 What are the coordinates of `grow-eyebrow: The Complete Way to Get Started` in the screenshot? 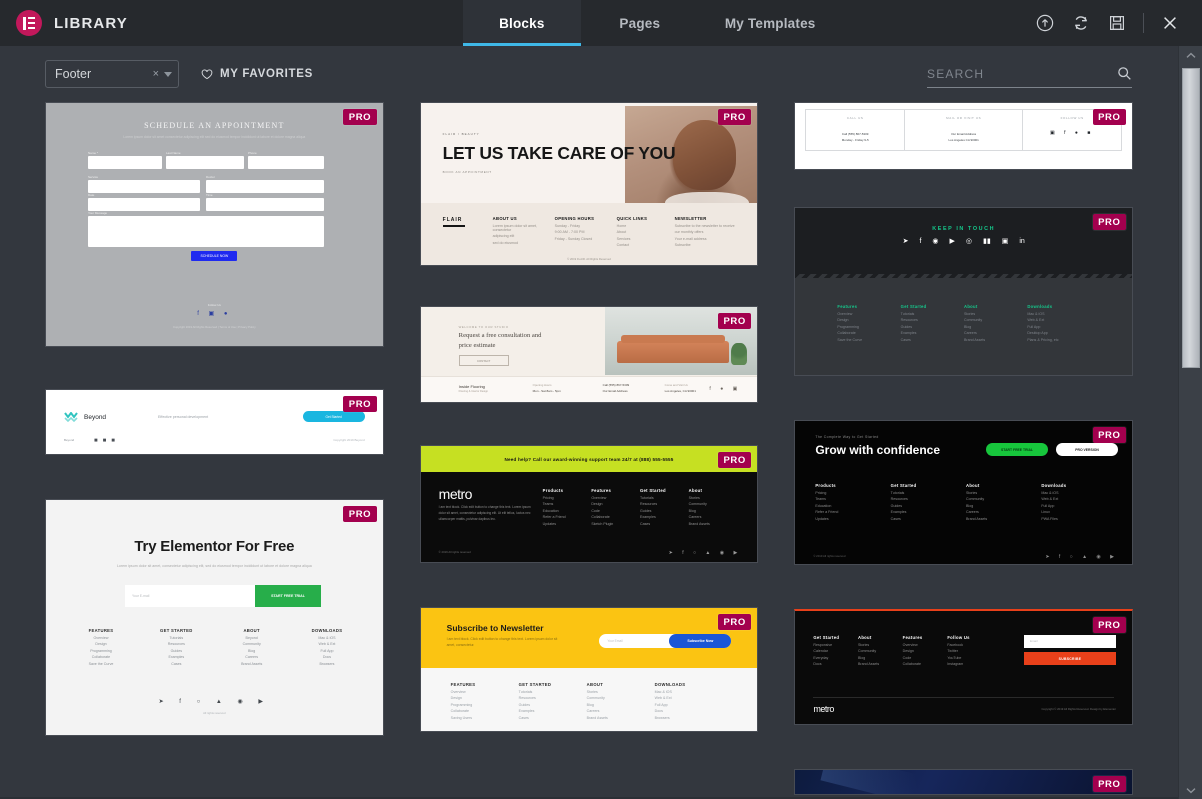 It's located at (847, 437).